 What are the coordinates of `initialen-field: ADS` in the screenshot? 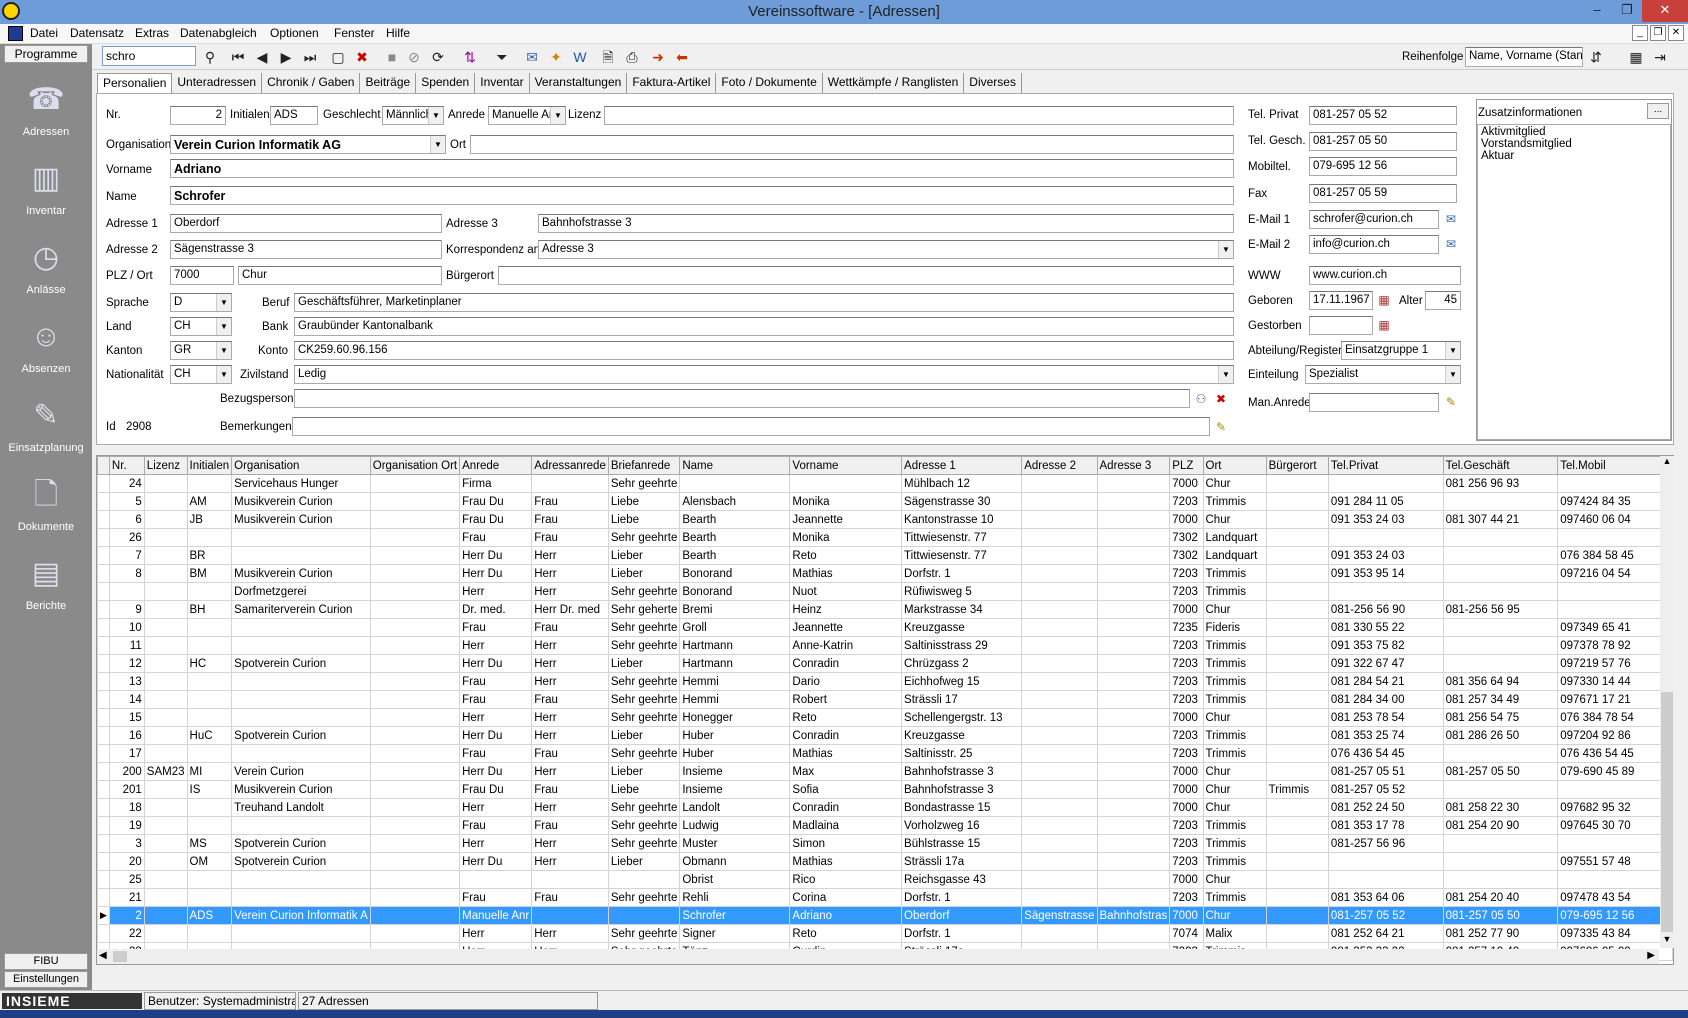 It's located at (294, 115).